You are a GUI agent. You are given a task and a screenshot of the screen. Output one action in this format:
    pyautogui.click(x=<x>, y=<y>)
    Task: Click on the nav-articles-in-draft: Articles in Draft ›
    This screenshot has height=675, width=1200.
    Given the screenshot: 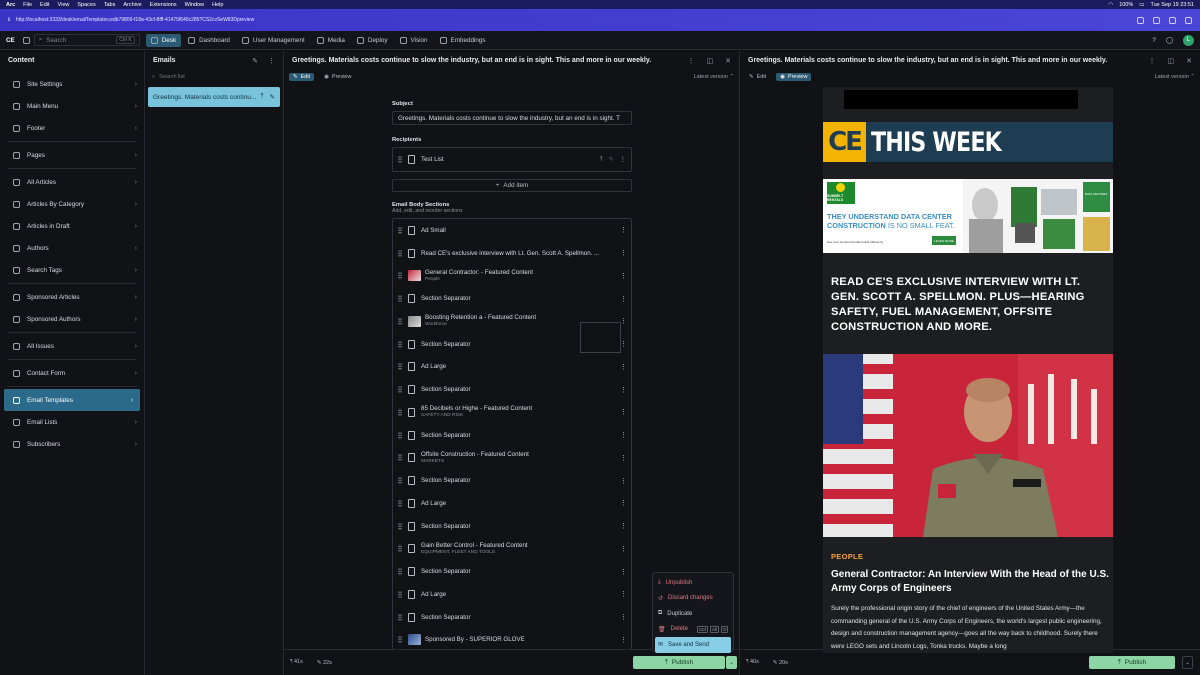 What is the action you would take?
    pyautogui.click(x=72, y=226)
    